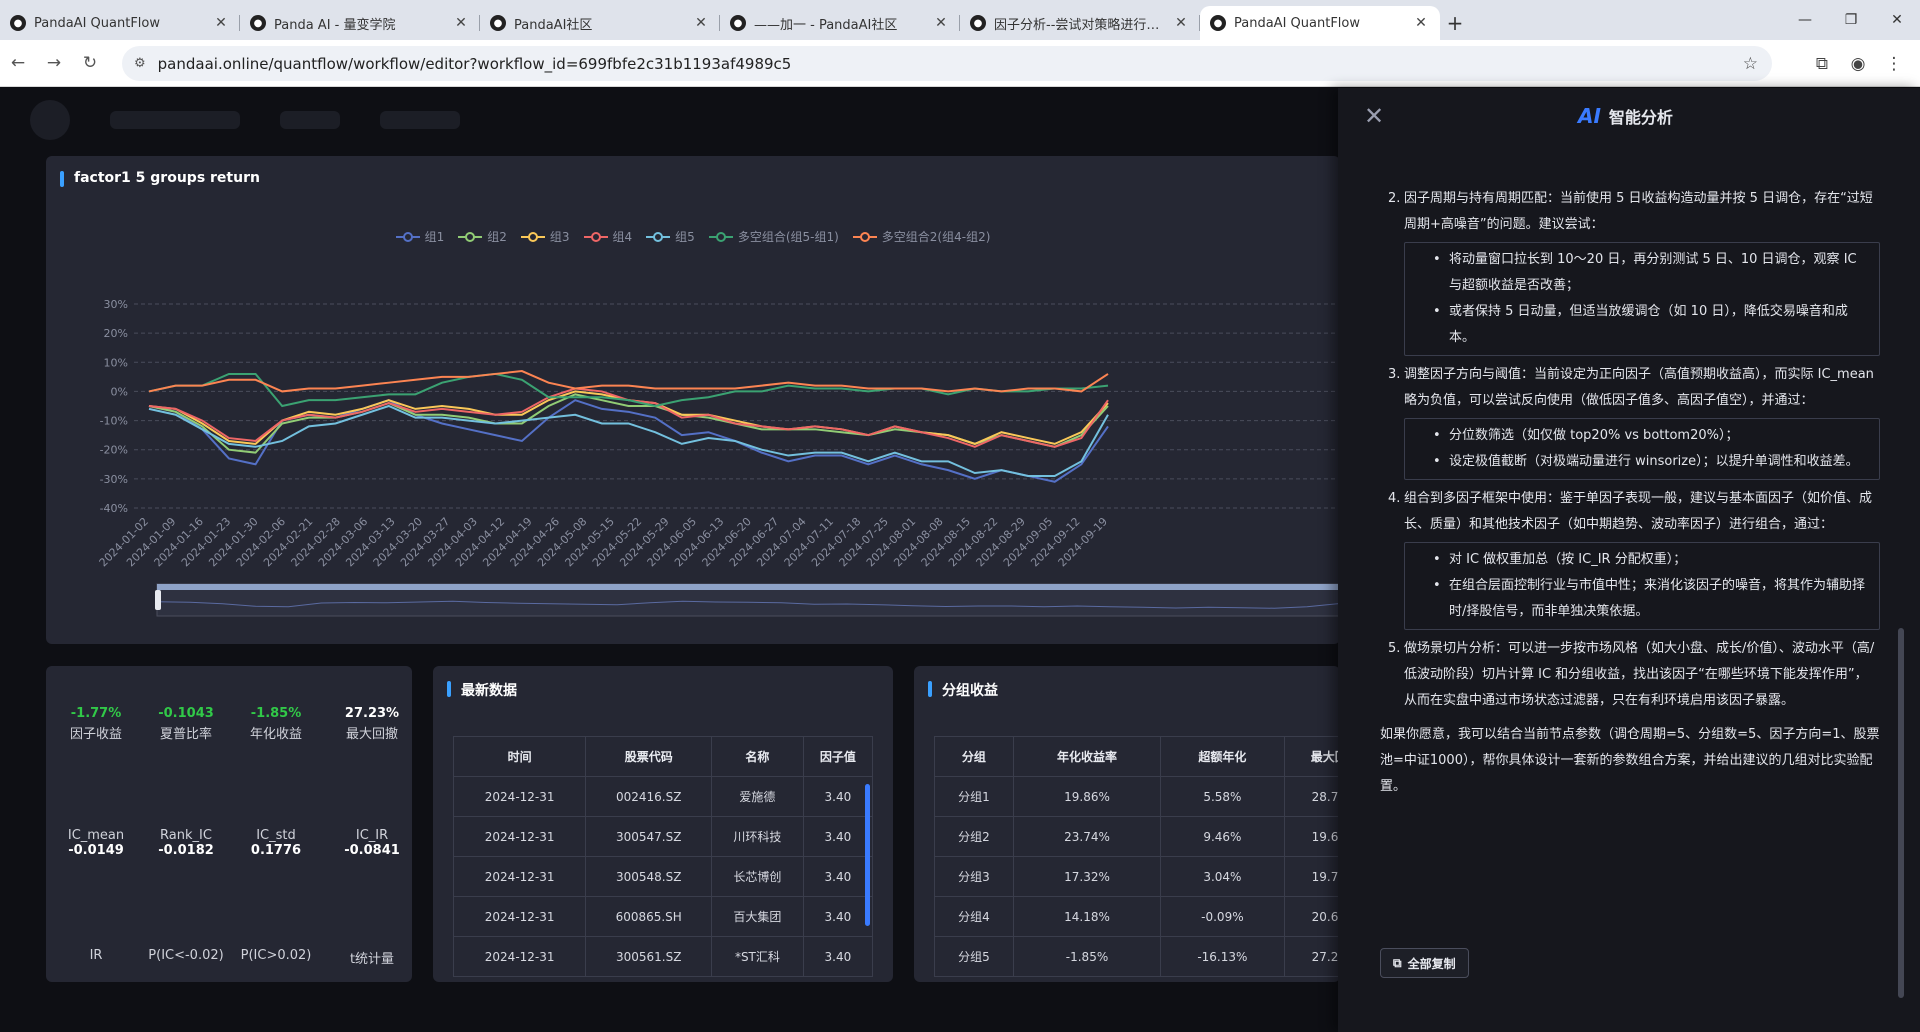  What do you see at coordinates (1897, 20) in the screenshot?
I see `close-window-icon: ✕` at bounding box center [1897, 20].